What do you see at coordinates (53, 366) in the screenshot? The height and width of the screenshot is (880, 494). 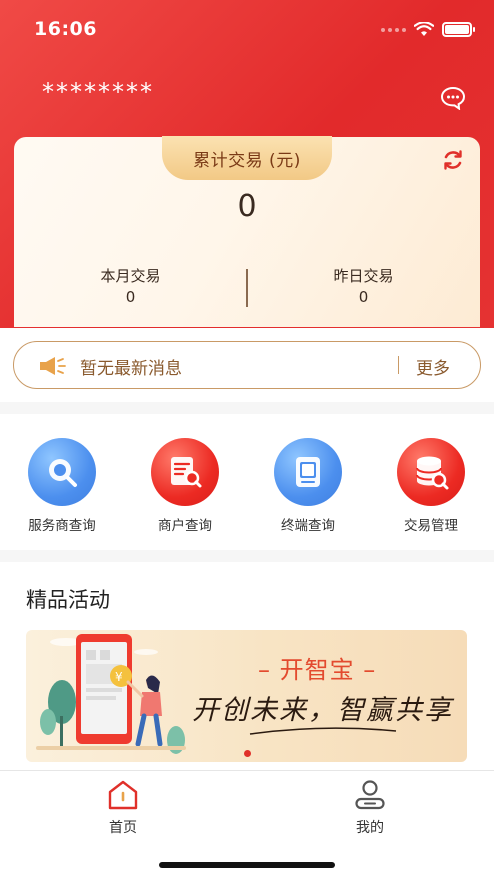 I see `speaker-icon` at bounding box center [53, 366].